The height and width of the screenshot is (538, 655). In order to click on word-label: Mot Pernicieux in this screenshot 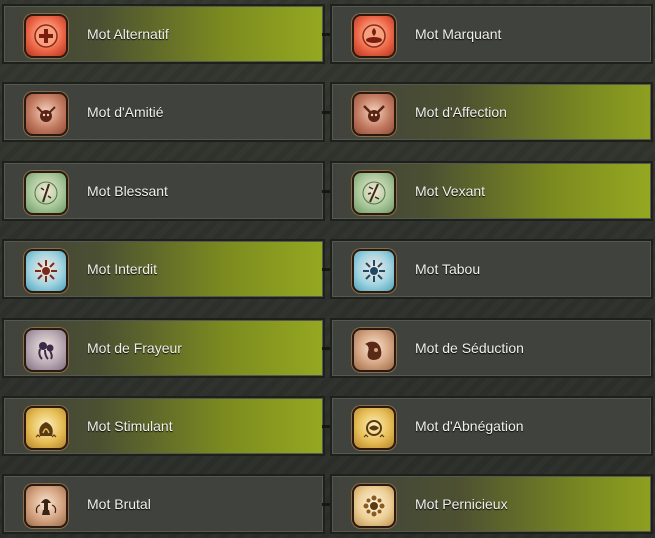, I will do `click(461, 504)`.